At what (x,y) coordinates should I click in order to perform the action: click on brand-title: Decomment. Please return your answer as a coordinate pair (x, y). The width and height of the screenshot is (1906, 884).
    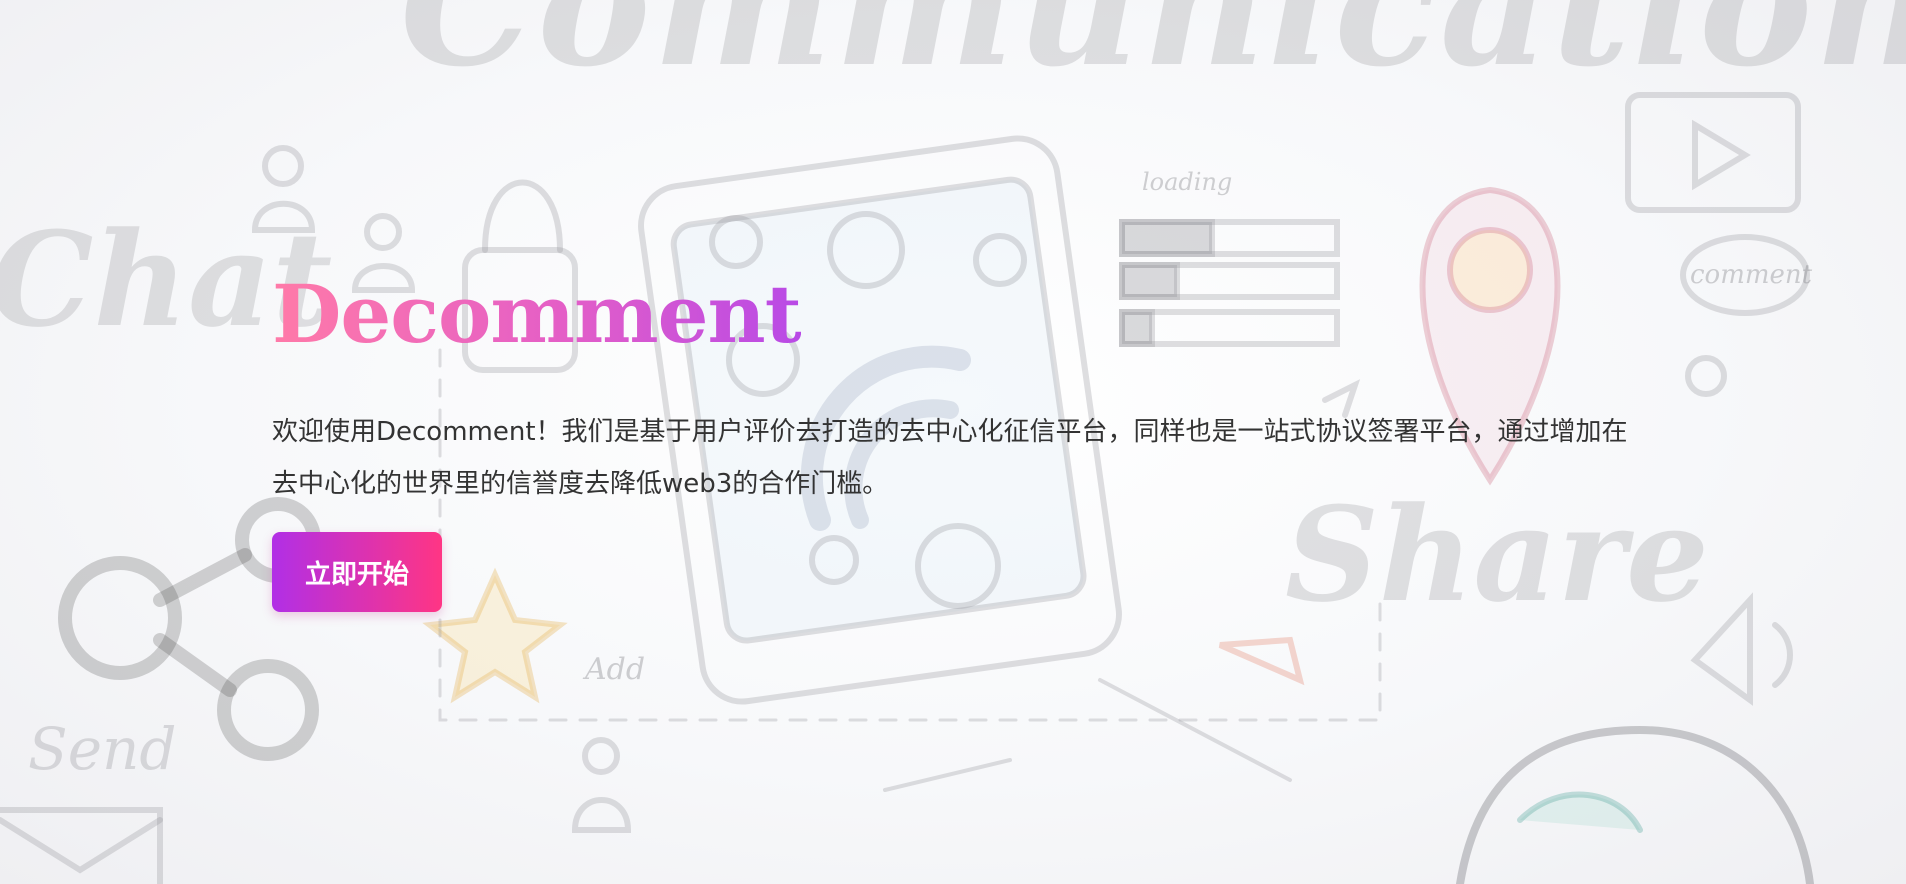
    Looking at the image, I should click on (537, 314).